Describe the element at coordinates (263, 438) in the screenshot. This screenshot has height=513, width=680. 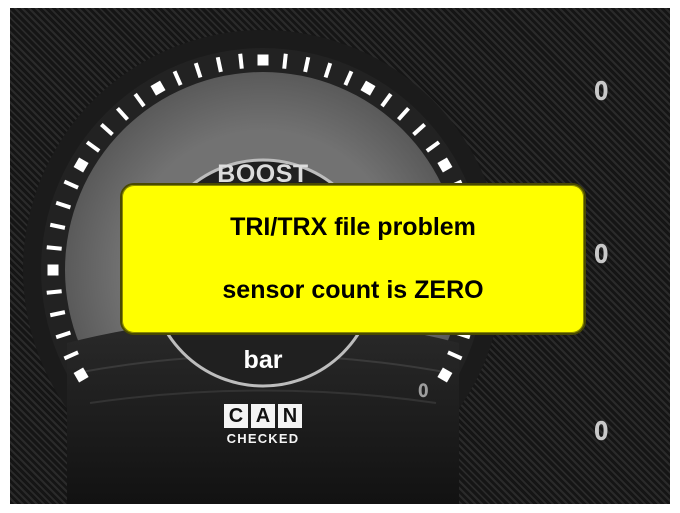
I see `logo-subtitle: CHECKED` at that location.